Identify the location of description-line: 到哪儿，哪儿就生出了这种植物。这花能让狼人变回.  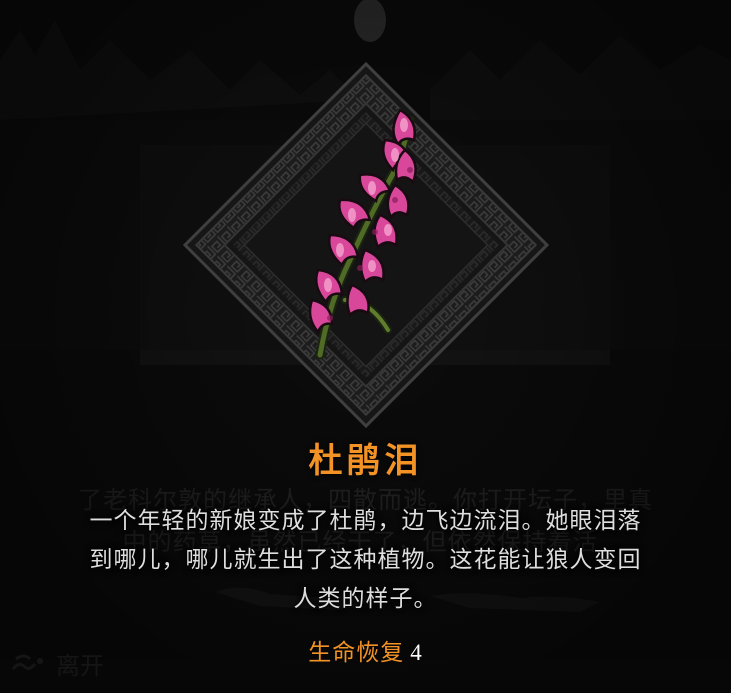
(365, 560).